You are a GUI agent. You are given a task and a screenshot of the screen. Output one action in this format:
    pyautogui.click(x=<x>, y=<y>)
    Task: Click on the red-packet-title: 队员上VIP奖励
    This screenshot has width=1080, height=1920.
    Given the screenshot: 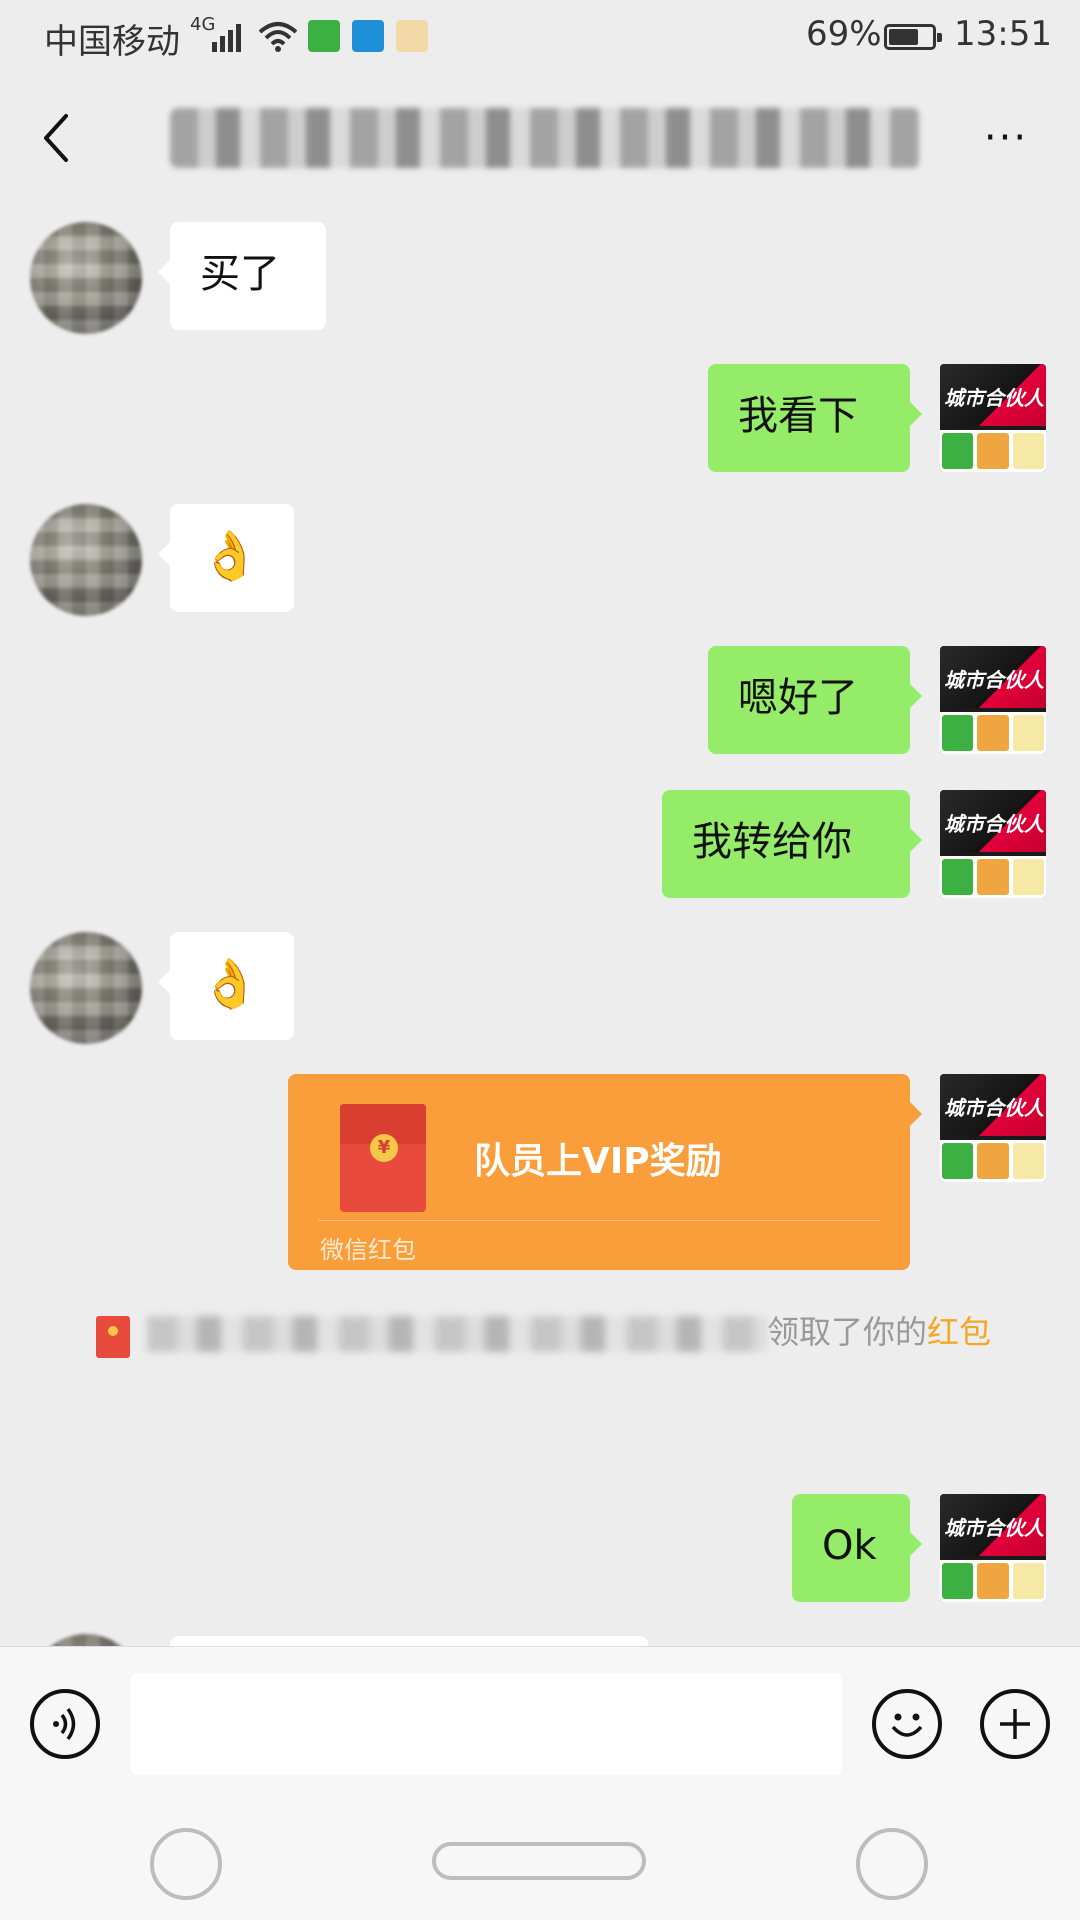 What is the action you would take?
    pyautogui.click(x=598, y=1161)
    